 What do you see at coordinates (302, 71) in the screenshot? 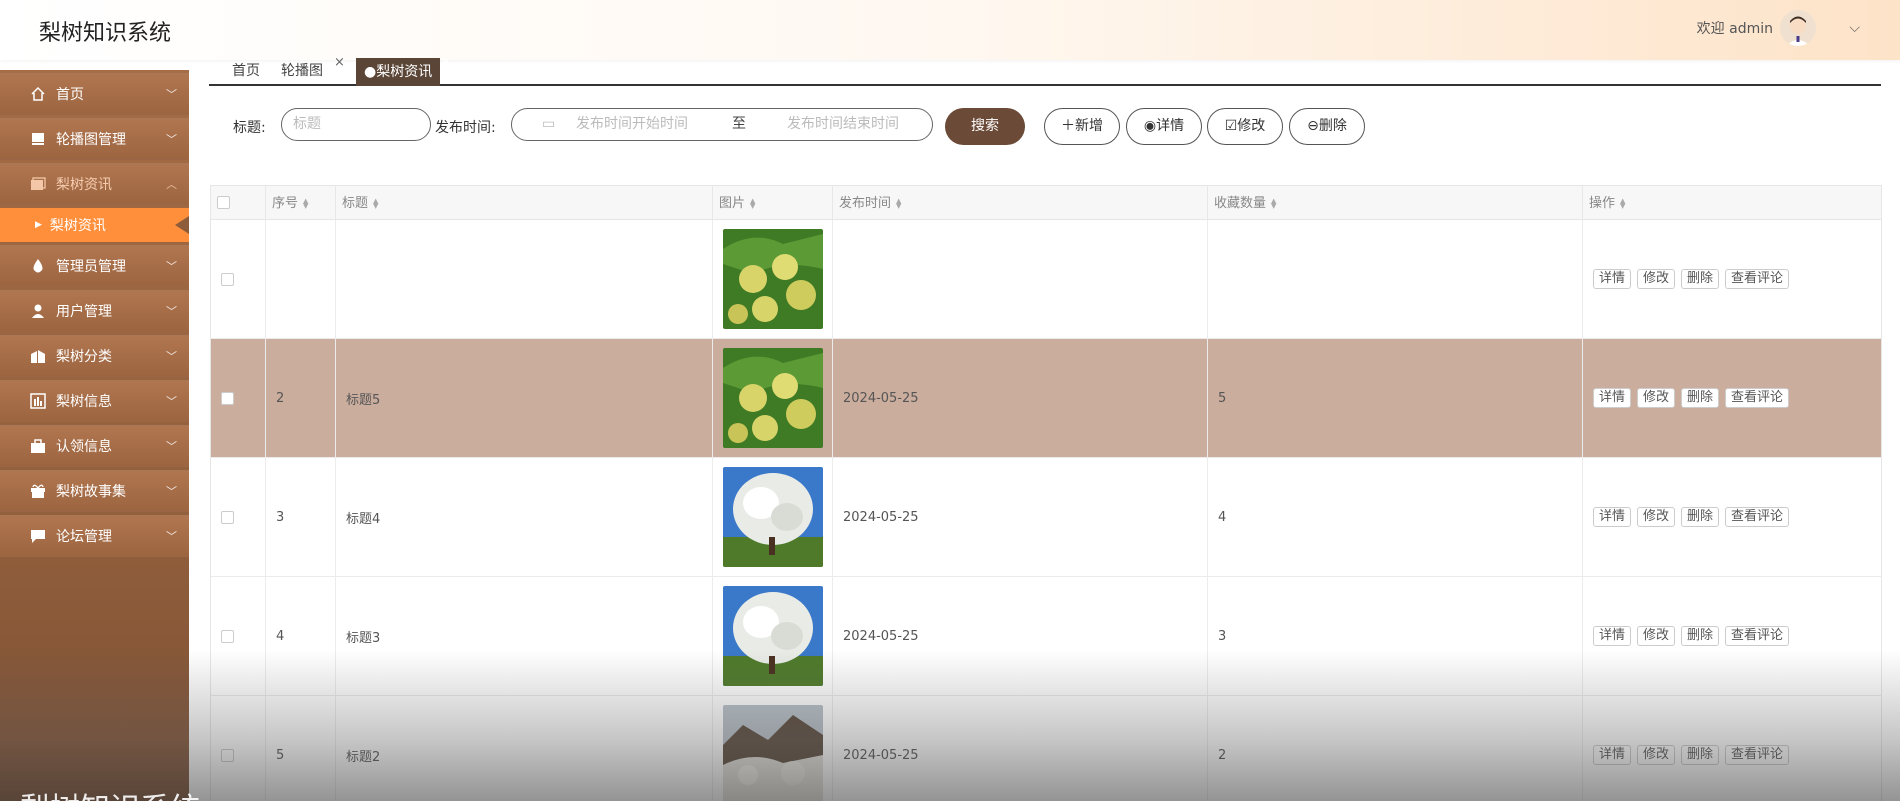
I see `tab-carousel: 轮播图` at bounding box center [302, 71].